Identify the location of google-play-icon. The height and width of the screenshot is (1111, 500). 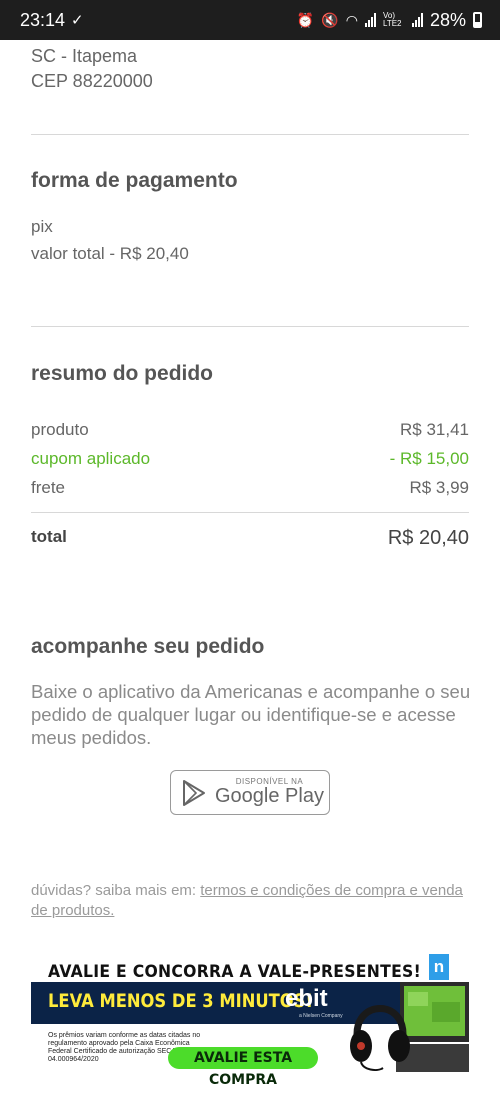
(194, 792).